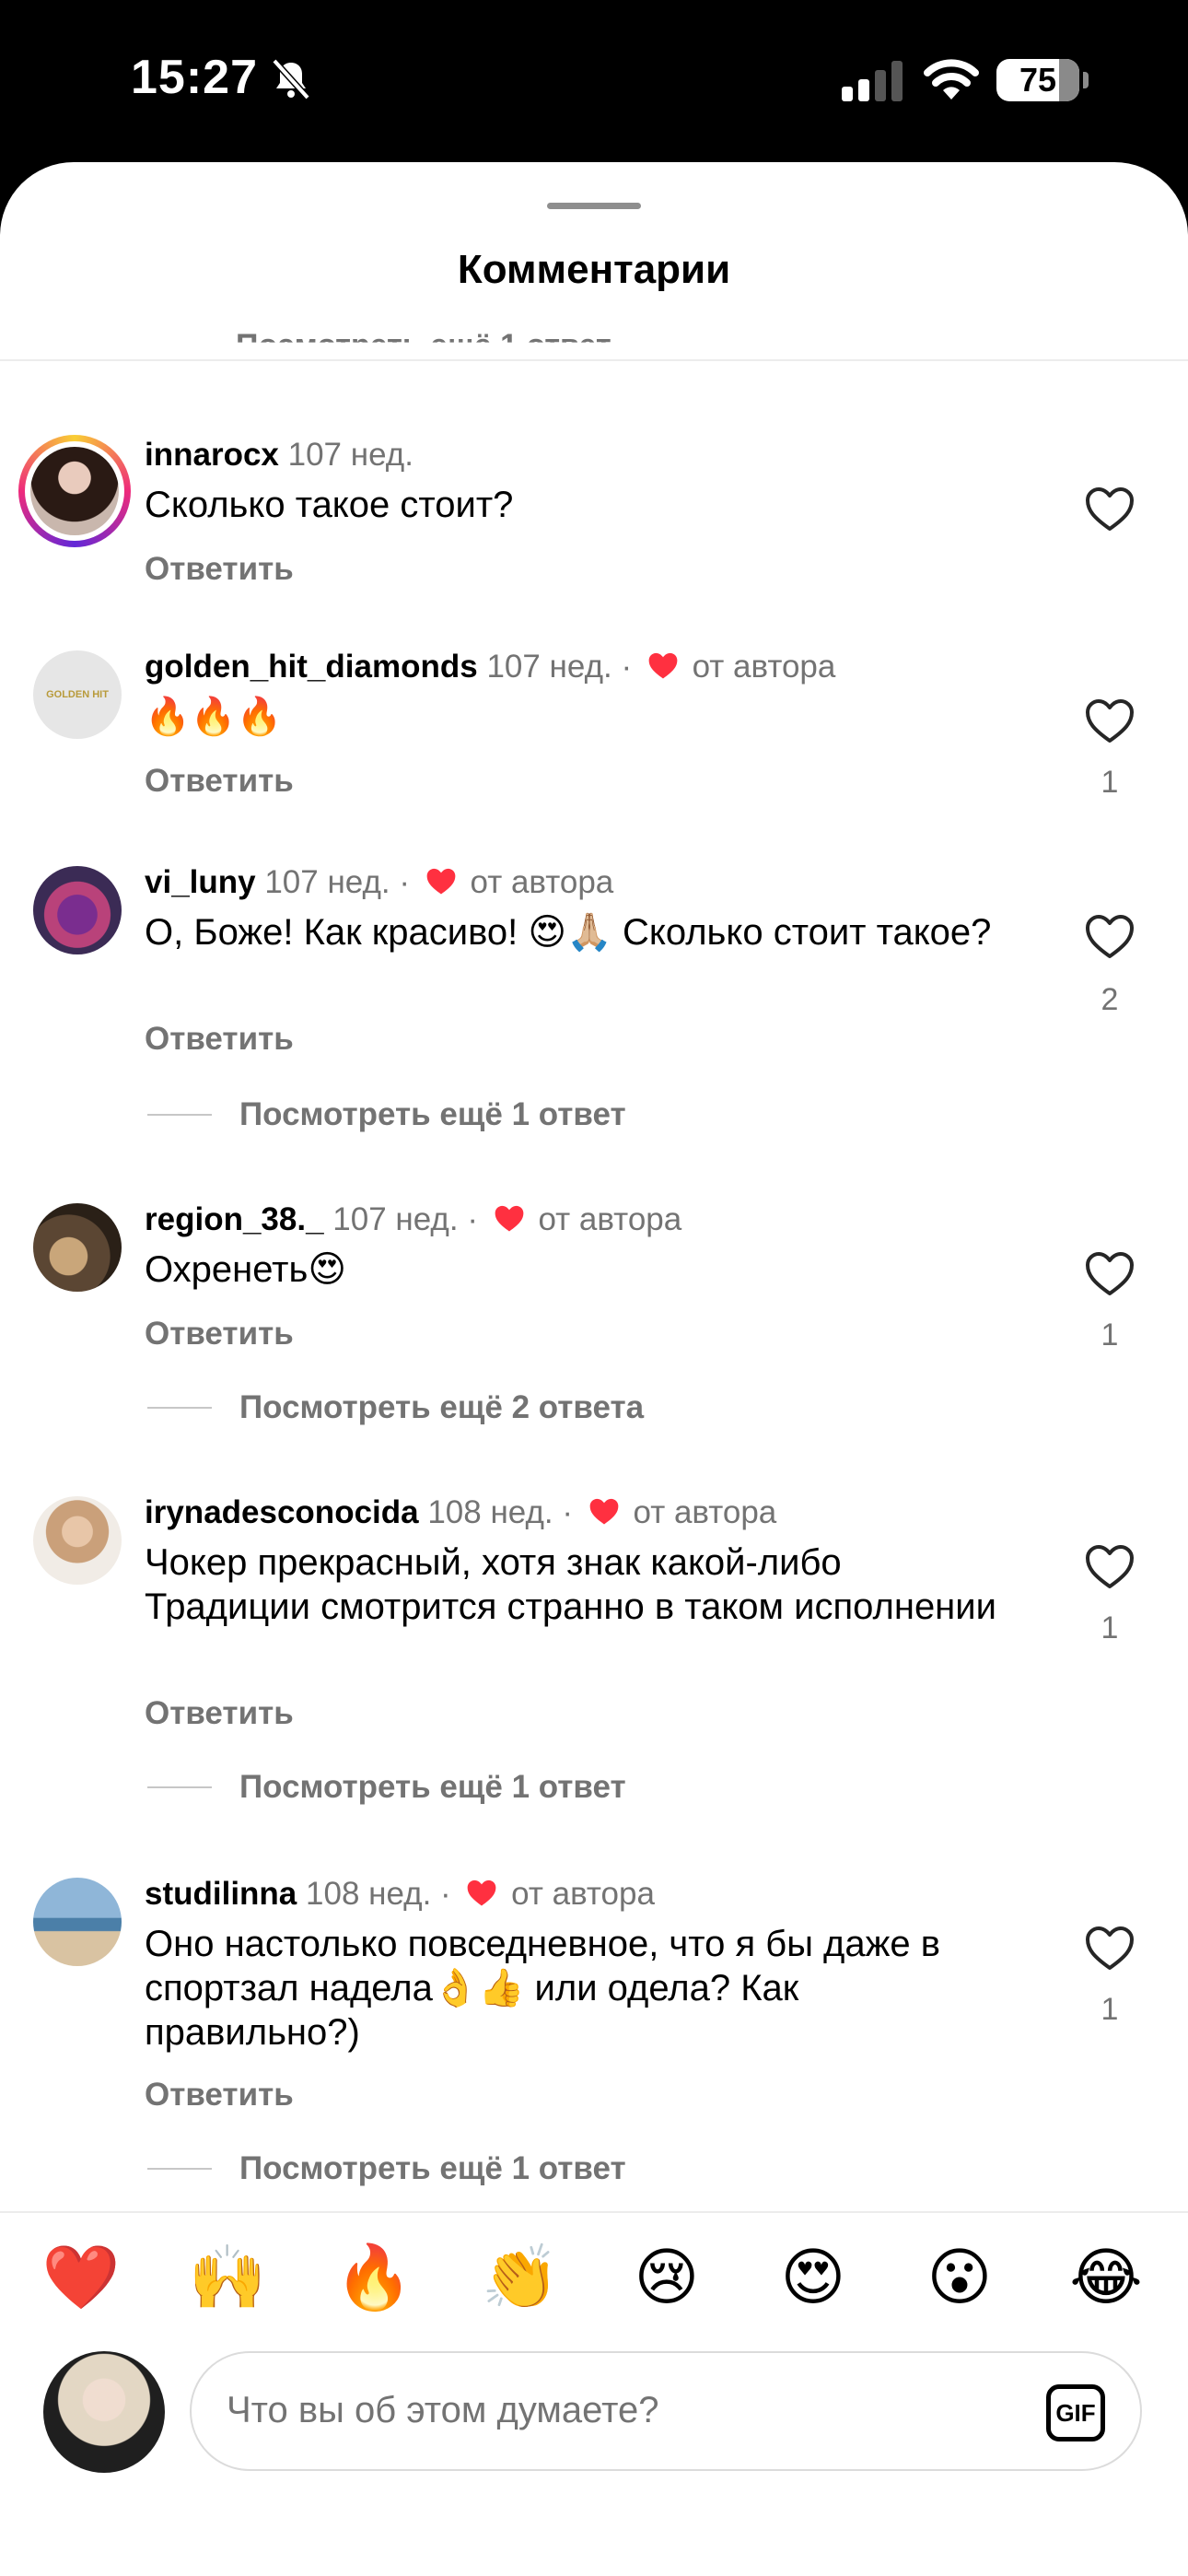  What do you see at coordinates (594, 2277) in the screenshot?
I see `emoji-quick-bar: ❤️ 🙌 🔥 👏 😢 😍 😮 😂` at bounding box center [594, 2277].